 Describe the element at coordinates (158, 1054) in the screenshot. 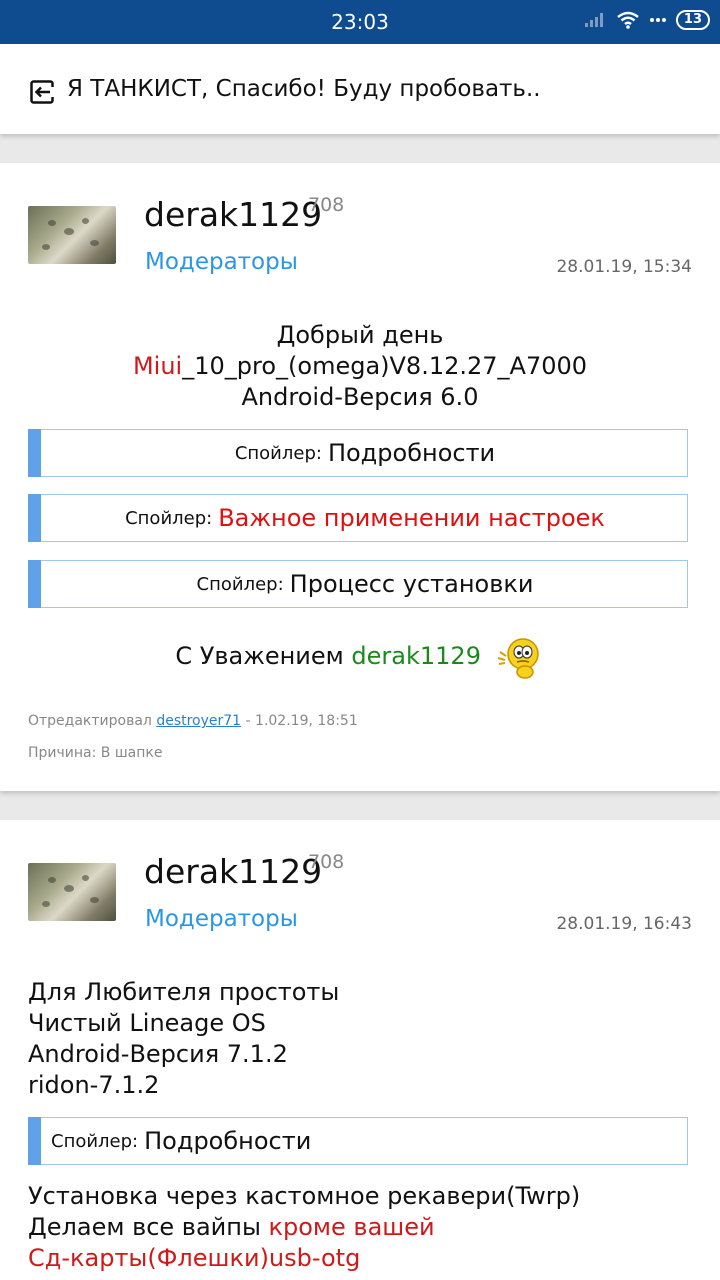

I see `body-line: Android-Версия 7.1.2` at that location.